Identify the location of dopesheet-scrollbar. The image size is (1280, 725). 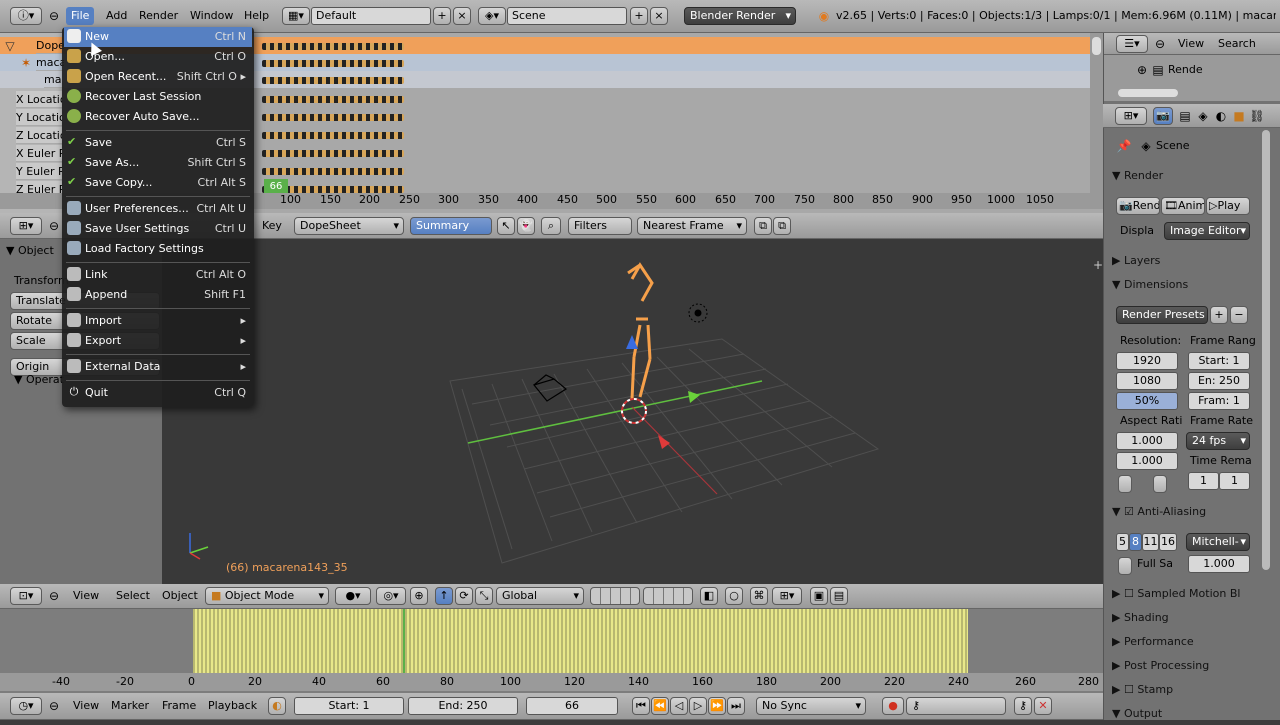
(1096, 121).